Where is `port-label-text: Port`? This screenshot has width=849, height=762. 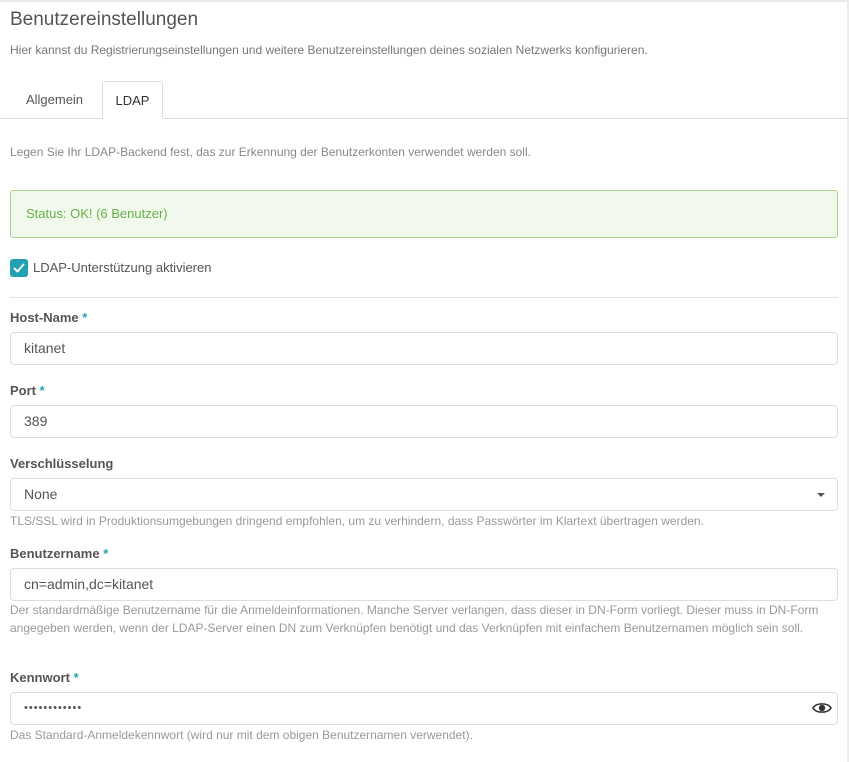
port-label-text: Port is located at coordinates (23, 390).